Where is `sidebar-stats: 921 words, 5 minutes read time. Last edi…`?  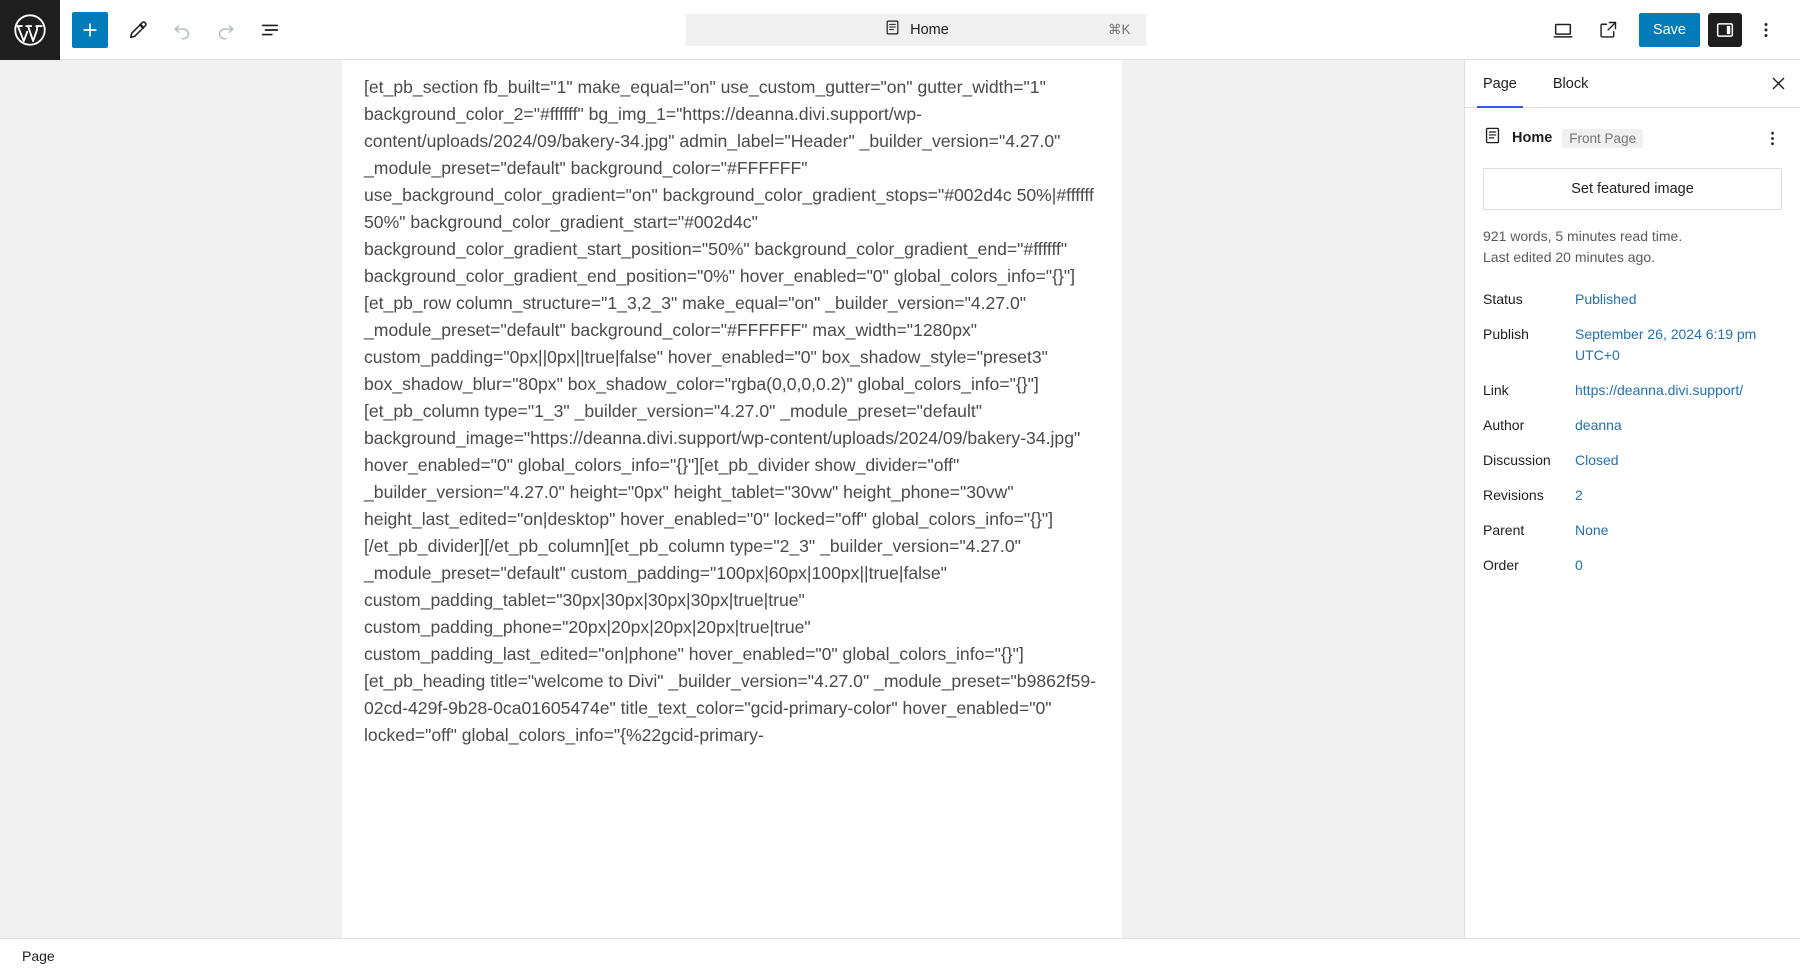 sidebar-stats: 921 words, 5 minutes read time. Last edi… is located at coordinates (1632, 241).